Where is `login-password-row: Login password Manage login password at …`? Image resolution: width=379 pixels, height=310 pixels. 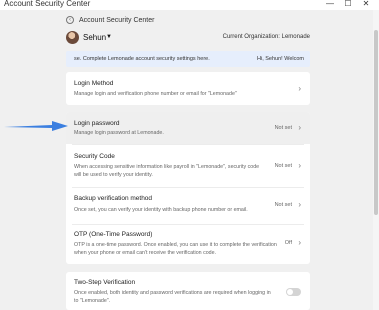
login-password-row: Login password Manage login password at … is located at coordinates (188, 128).